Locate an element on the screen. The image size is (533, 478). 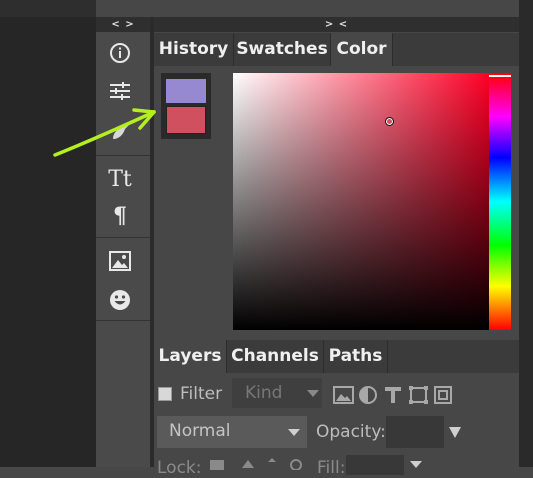
opacity-label: Opacity: is located at coordinates (351, 432).